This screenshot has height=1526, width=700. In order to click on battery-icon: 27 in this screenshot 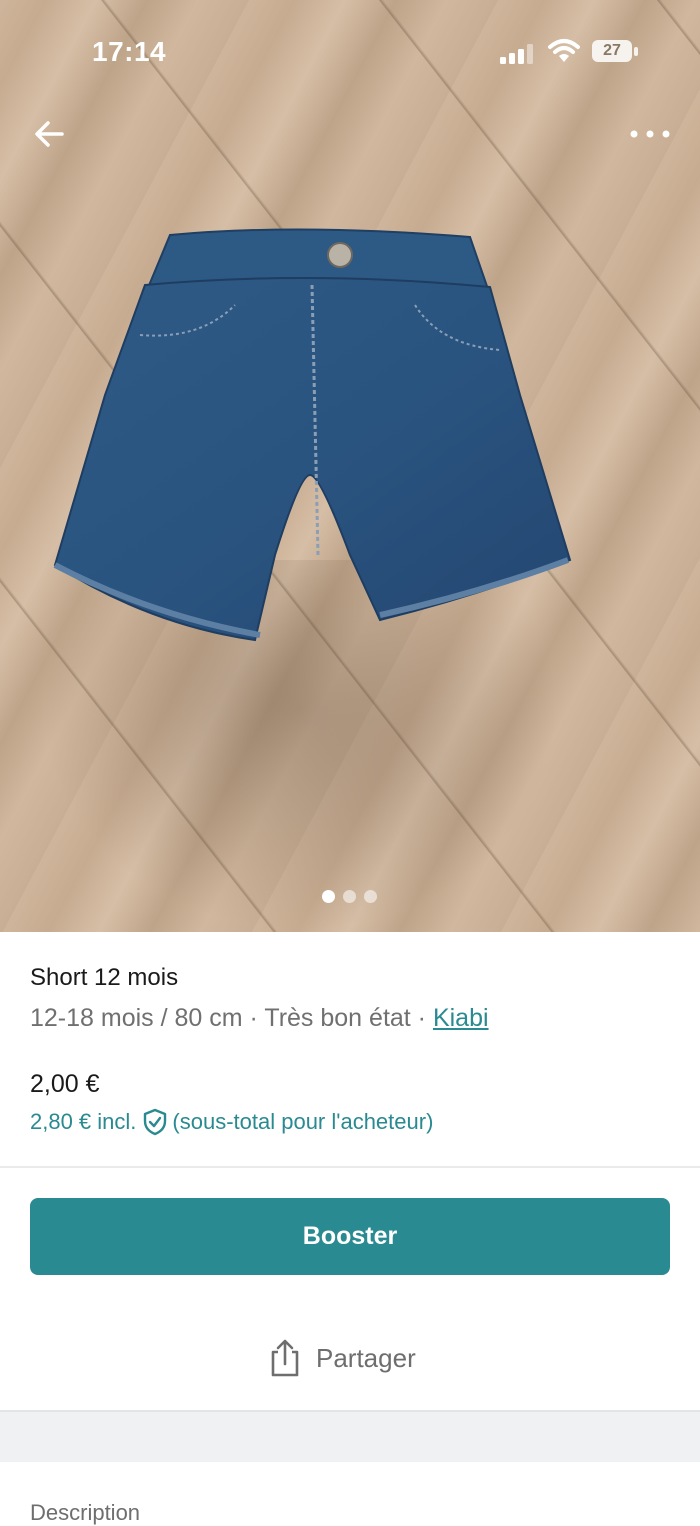, I will do `click(615, 52)`.